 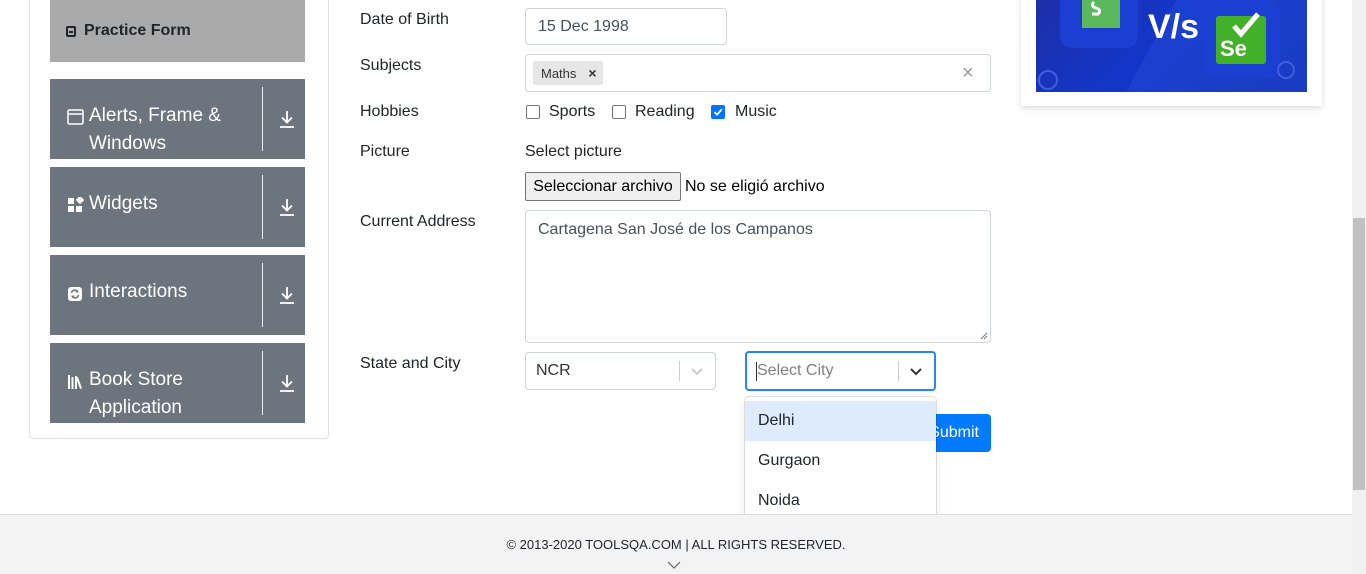 I want to click on dob-input: 15 Dec 1998, so click(x=626, y=26).